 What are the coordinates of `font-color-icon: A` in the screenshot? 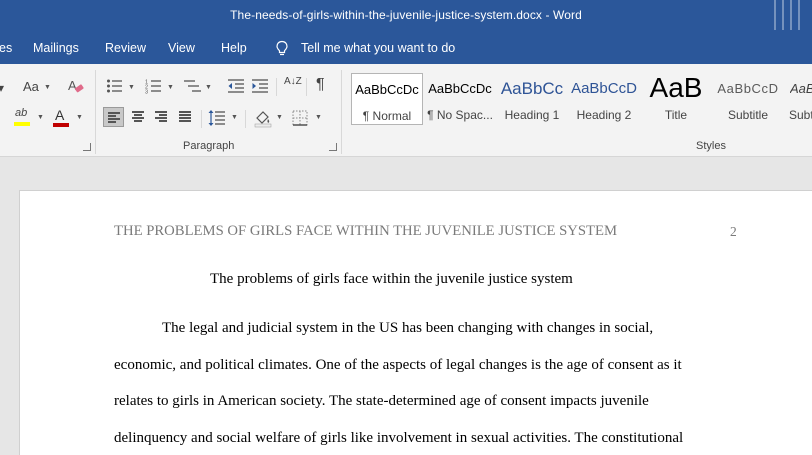 It's located at (60, 115).